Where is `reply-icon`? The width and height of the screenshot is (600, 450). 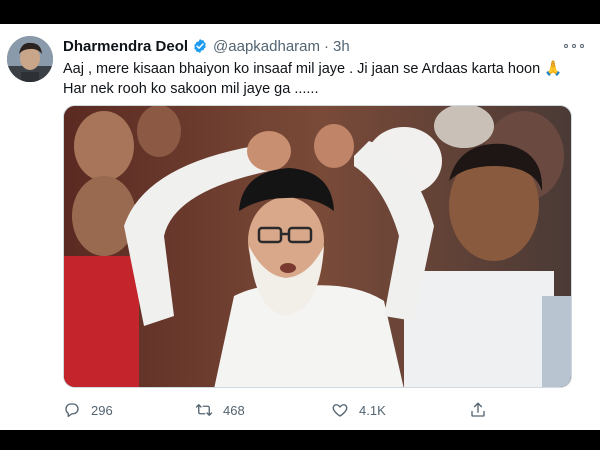 reply-icon is located at coordinates (72, 410).